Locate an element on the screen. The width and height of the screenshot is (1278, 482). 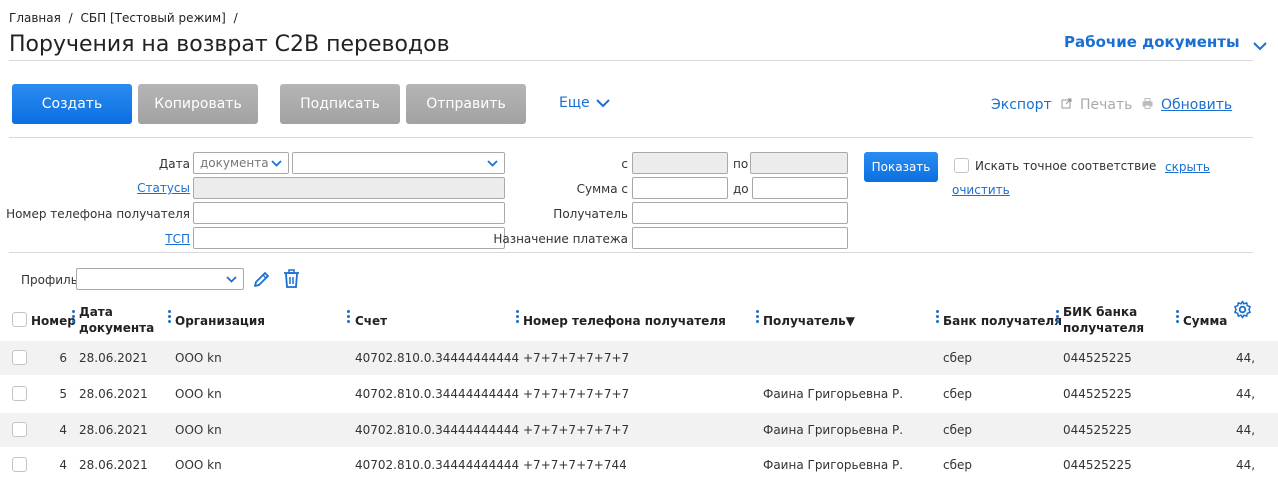
copy-button: Копировать is located at coordinates (198, 104).